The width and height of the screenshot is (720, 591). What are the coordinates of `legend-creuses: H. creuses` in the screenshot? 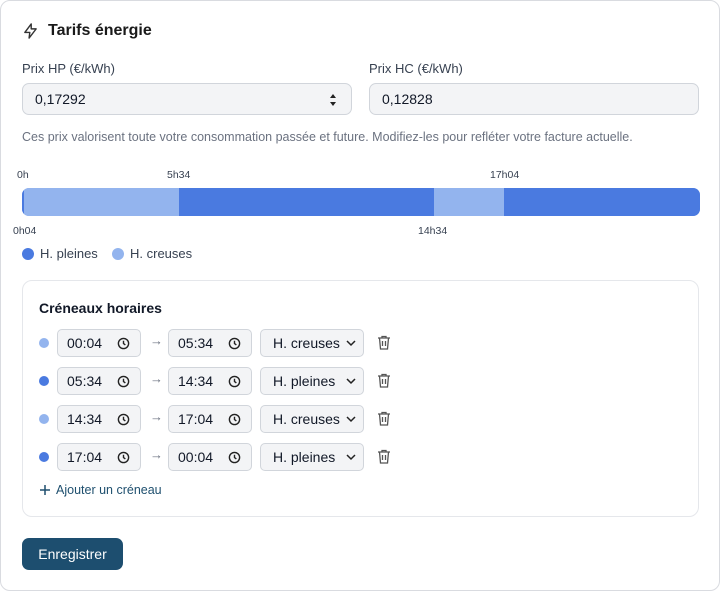 It's located at (152, 253).